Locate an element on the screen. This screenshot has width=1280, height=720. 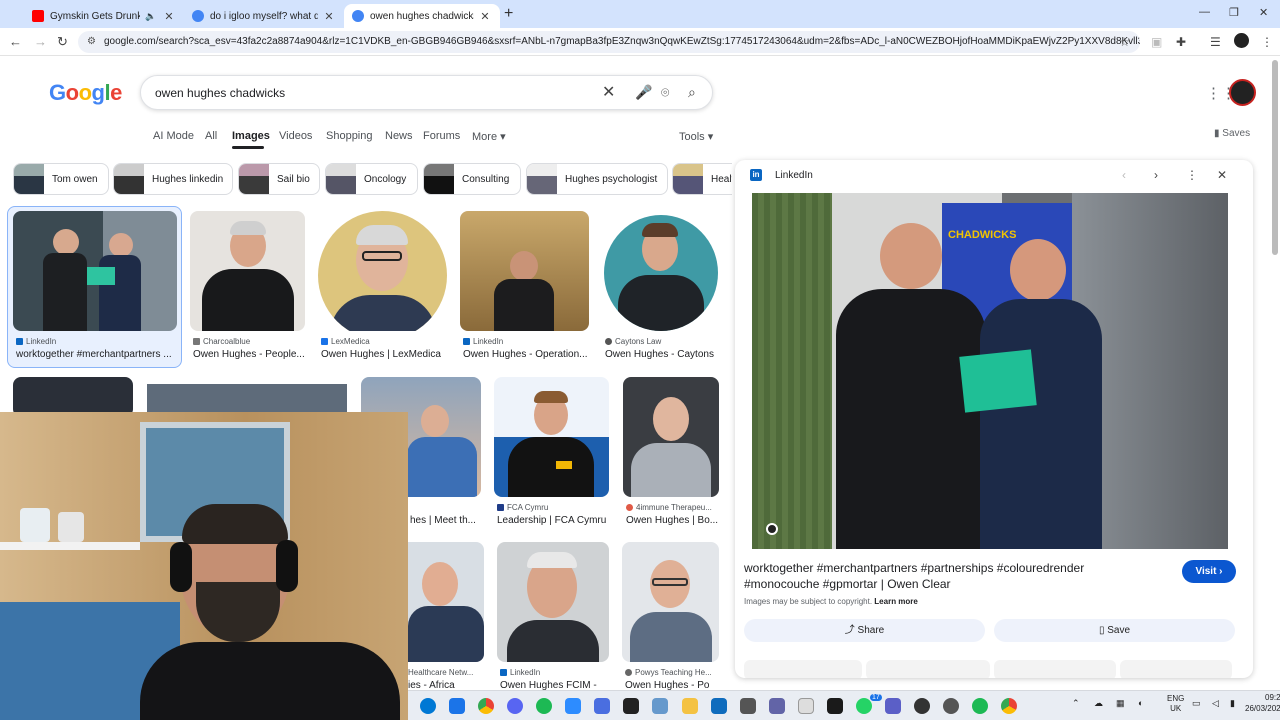
browser-tab-active: owen hughes chadwicks - Goo ✕ is located at coordinates (422, 16).